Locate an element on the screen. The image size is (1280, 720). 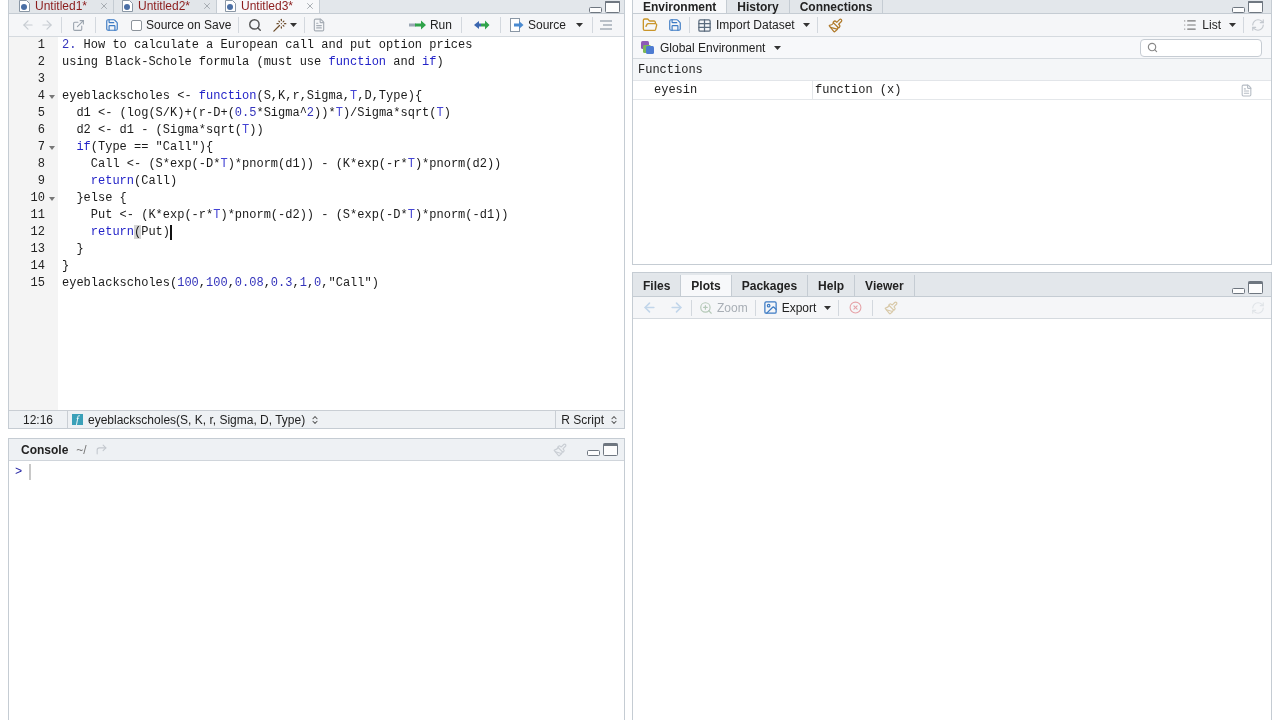
wand-icon is located at coordinates (280, 25).